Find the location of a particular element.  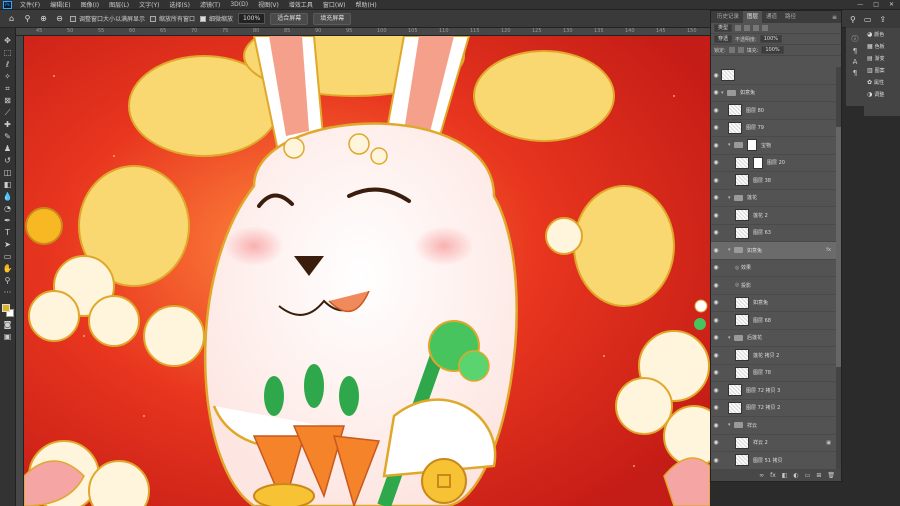

scrubby-zoom-checkbox: 细微缩放 is located at coordinates (216, 18).